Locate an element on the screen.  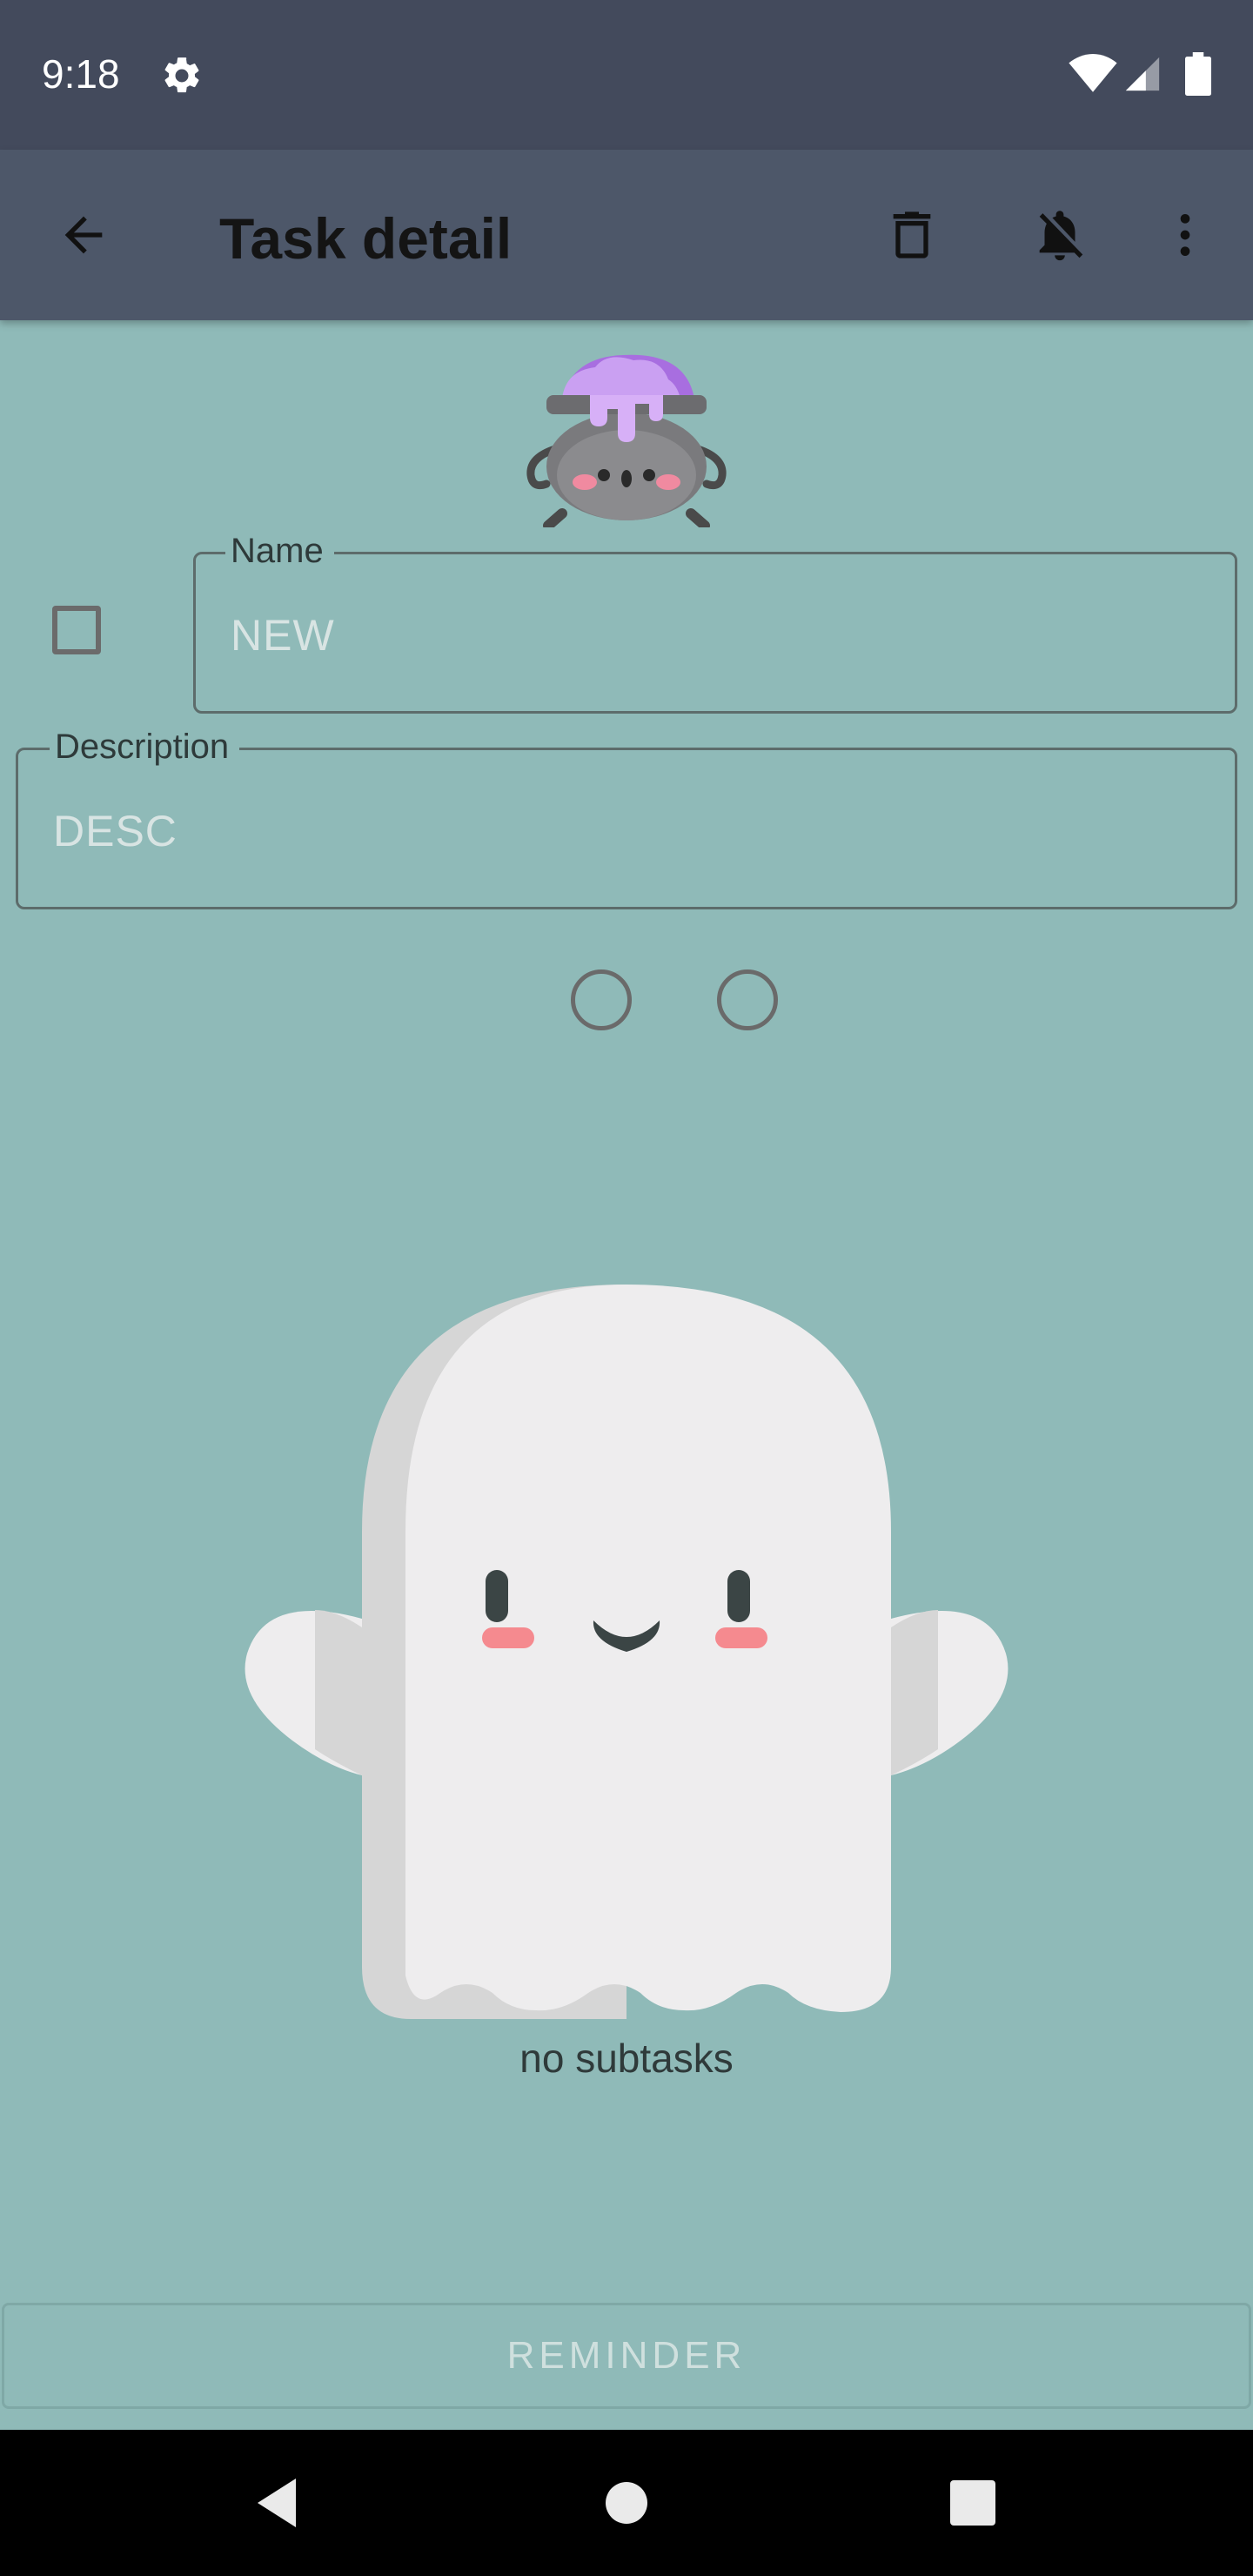
more-vert-icon is located at coordinates (1185, 235).